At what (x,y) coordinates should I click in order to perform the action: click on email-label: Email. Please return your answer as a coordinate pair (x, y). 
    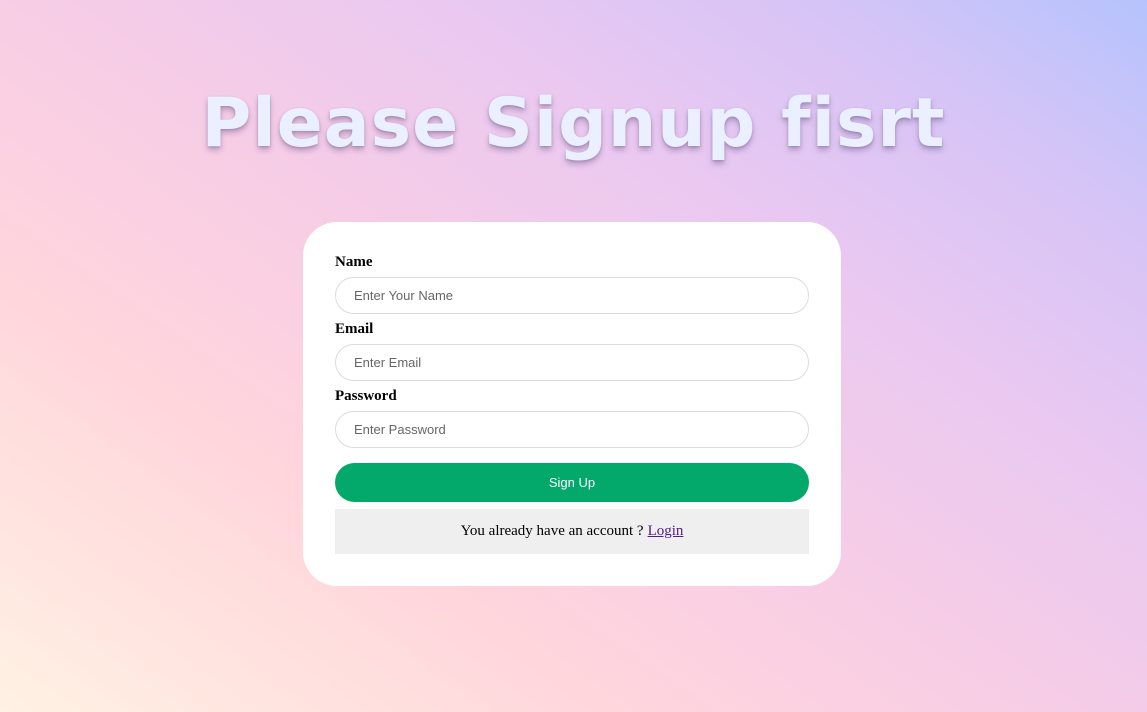
    Looking at the image, I should click on (354, 329).